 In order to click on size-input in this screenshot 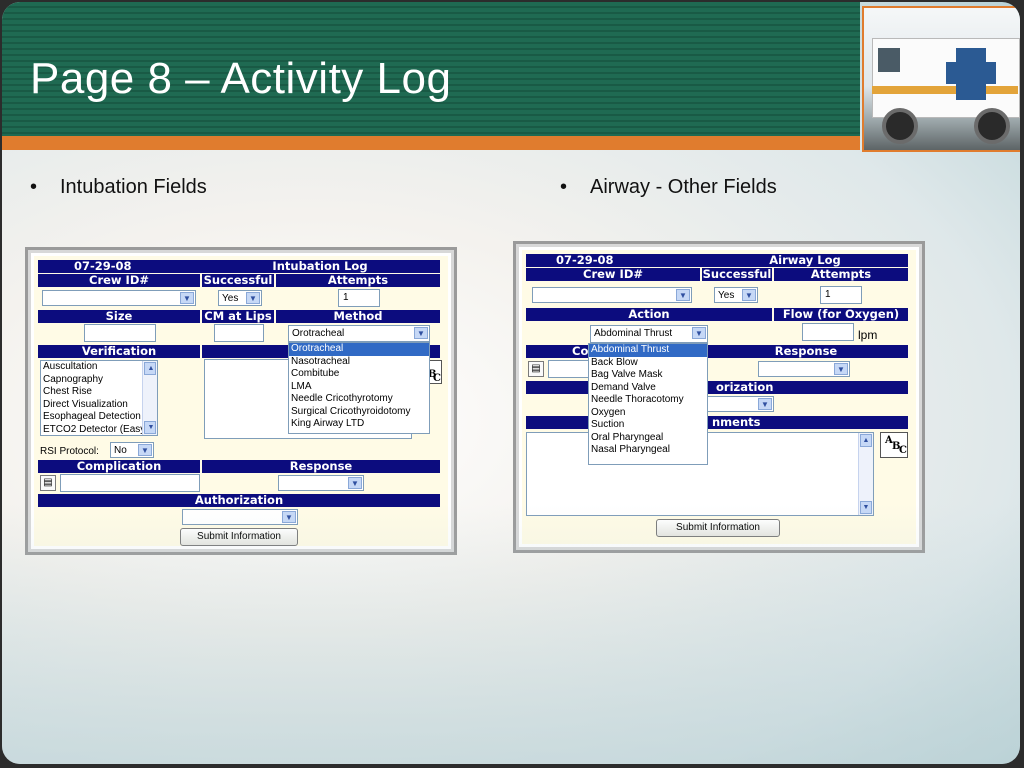, I will do `click(120, 333)`.